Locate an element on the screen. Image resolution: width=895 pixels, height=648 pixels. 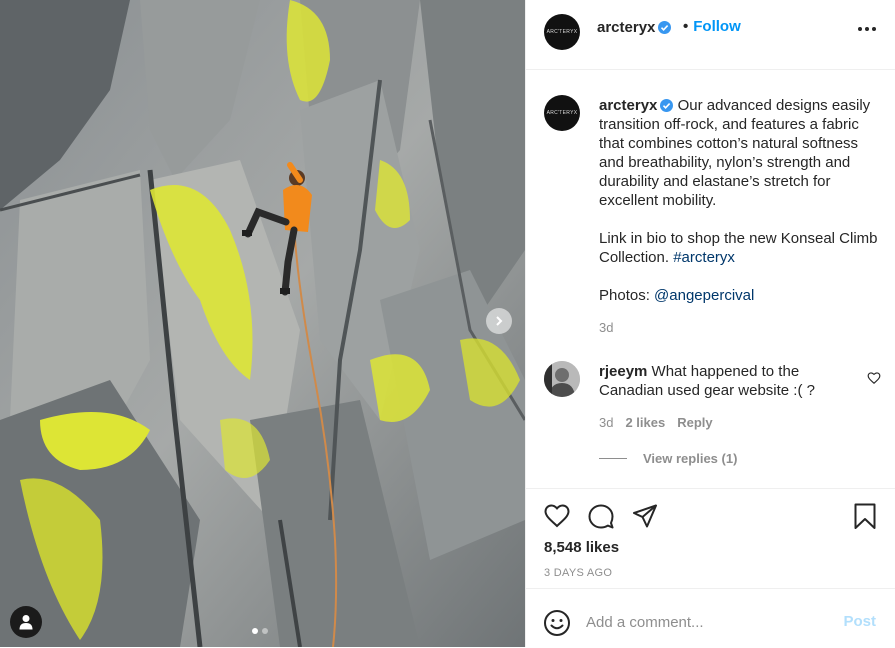
comment-input is located at coordinates (701, 622).